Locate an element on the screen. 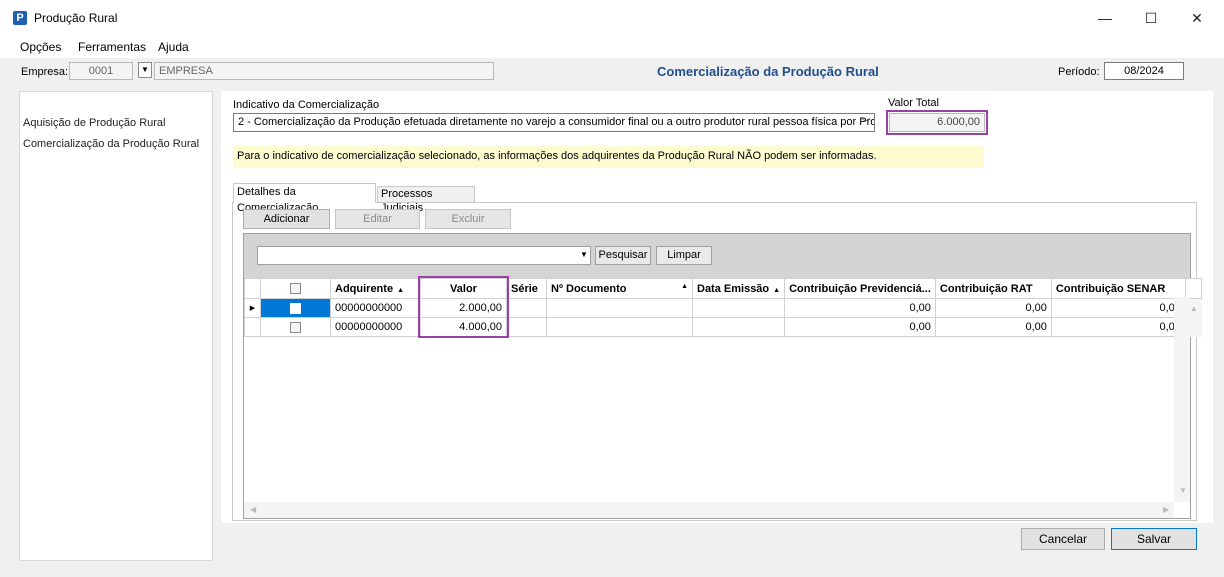 The height and width of the screenshot is (577, 1224). indicativo-label: Indicativo da Comercialização is located at coordinates (306, 105).